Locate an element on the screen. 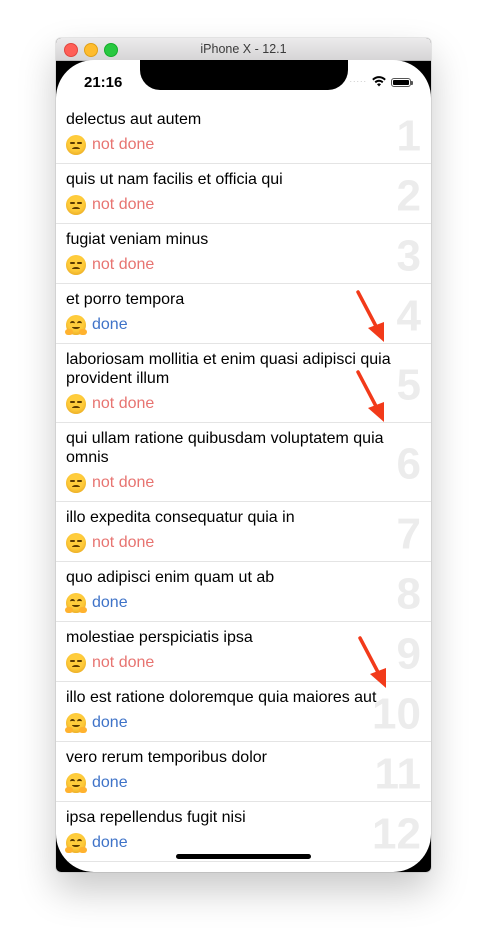 This screenshot has width=487, height=946. window-title: iPhone X - 12.1 is located at coordinates (243, 49).